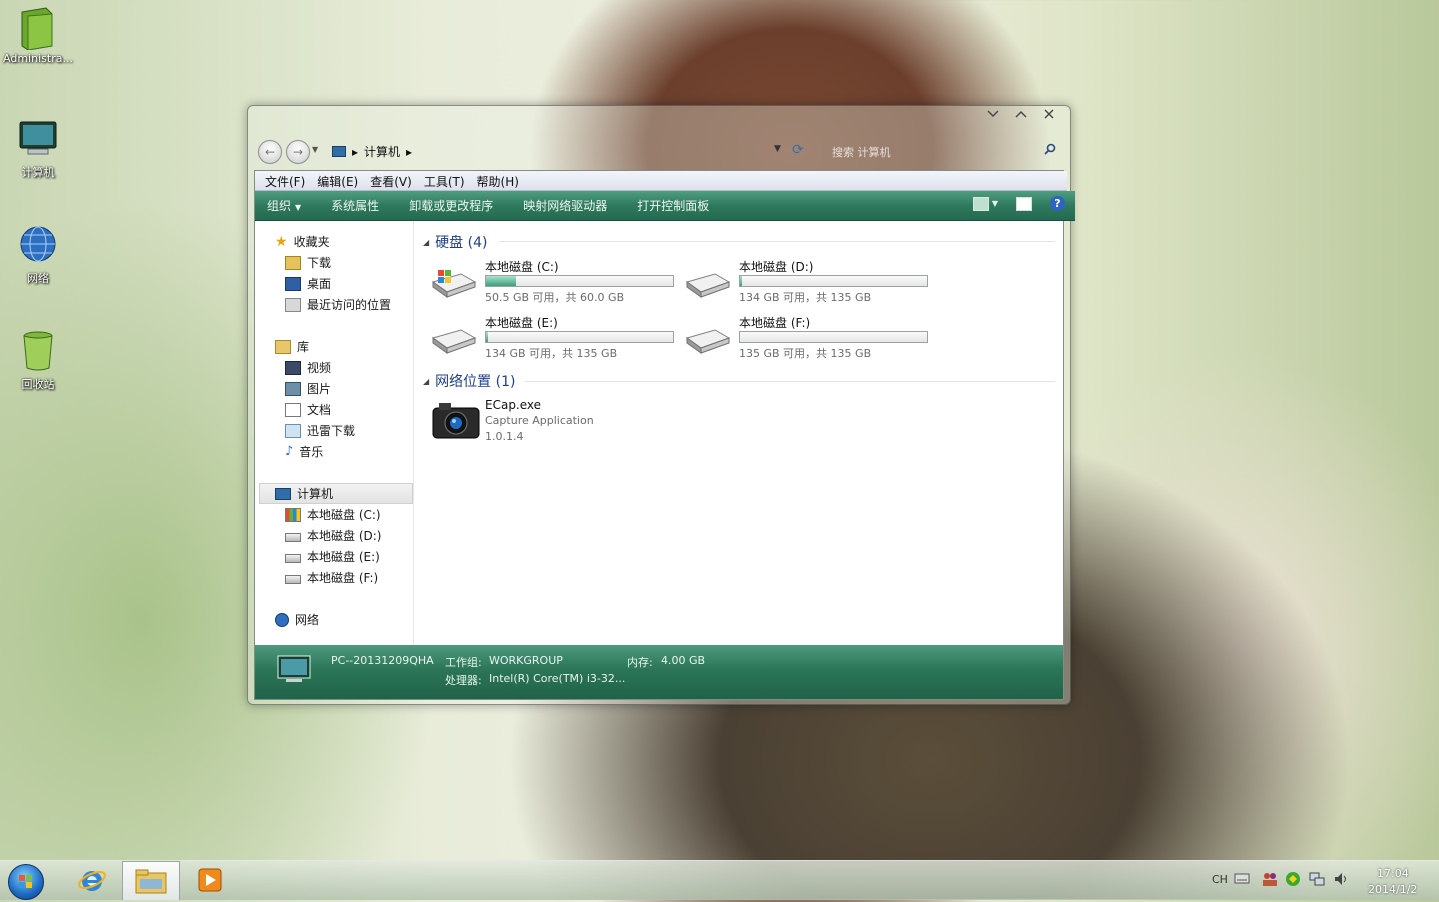  I want to click on nav-favorites: ★ 收藏夹, so click(302, 241).